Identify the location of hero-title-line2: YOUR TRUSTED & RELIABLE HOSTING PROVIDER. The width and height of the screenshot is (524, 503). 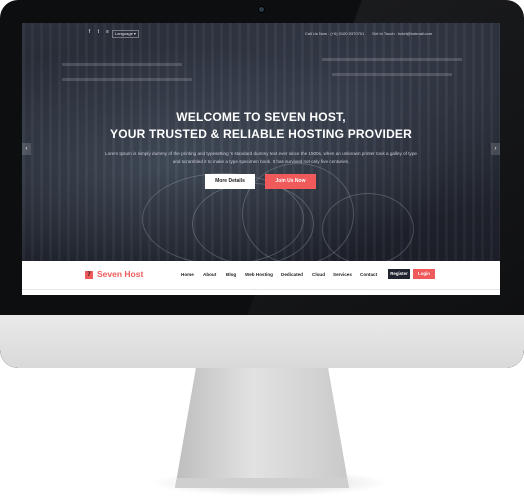
(261, 134).